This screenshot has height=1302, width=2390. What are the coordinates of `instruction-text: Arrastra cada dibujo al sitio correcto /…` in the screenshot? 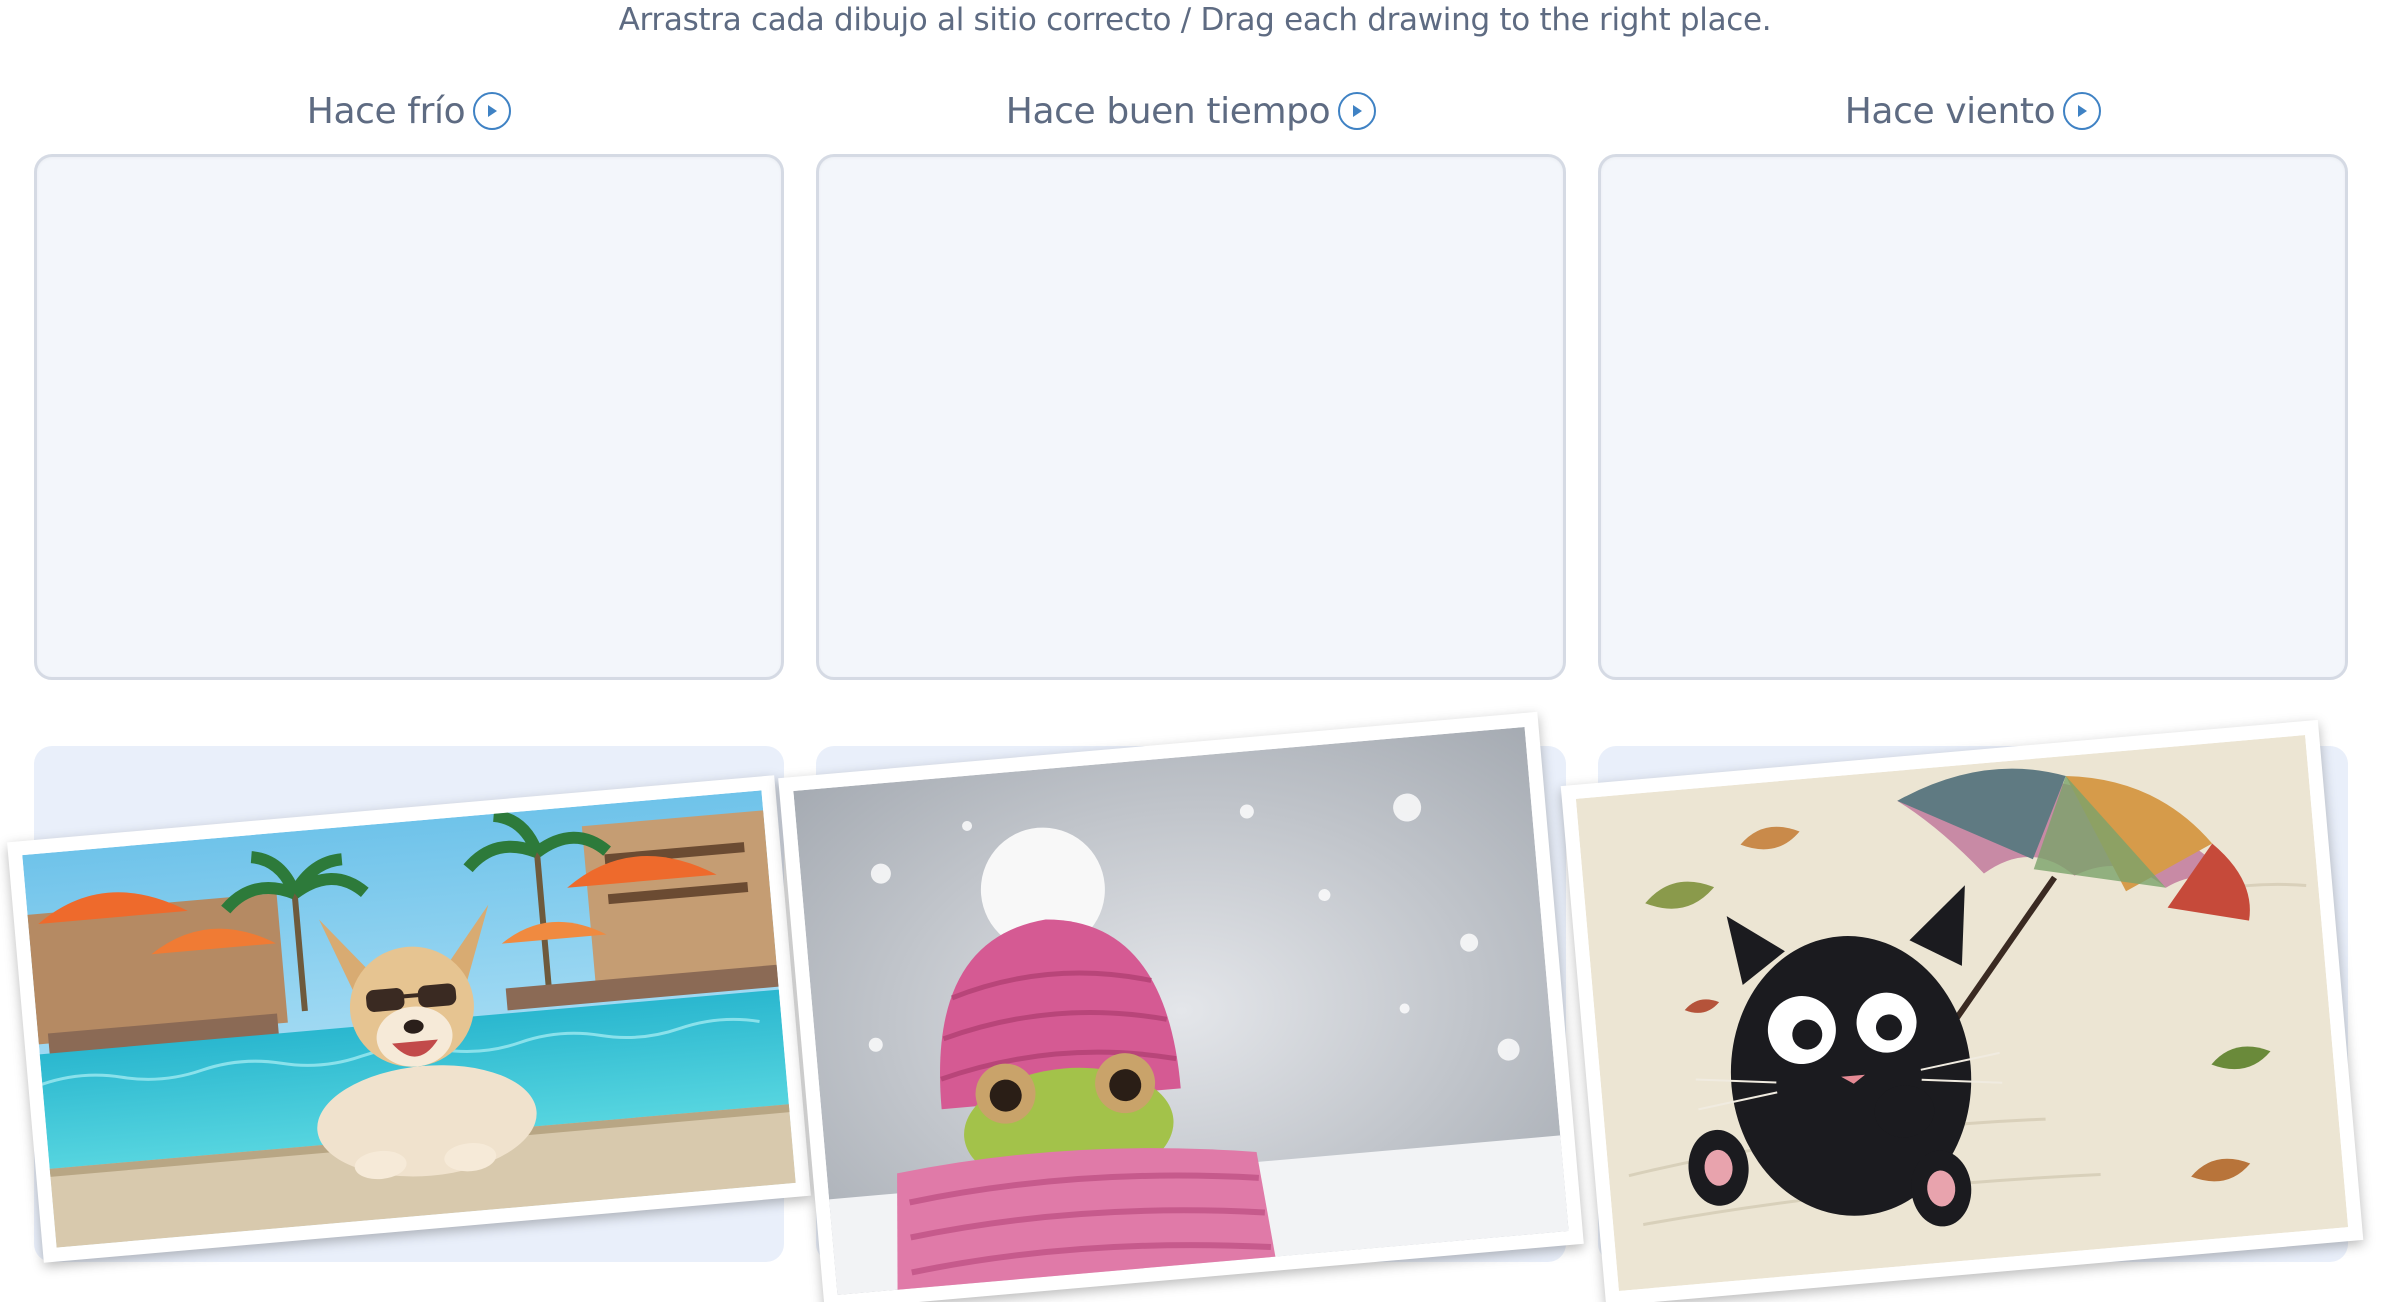 It's located at (1195, 20).